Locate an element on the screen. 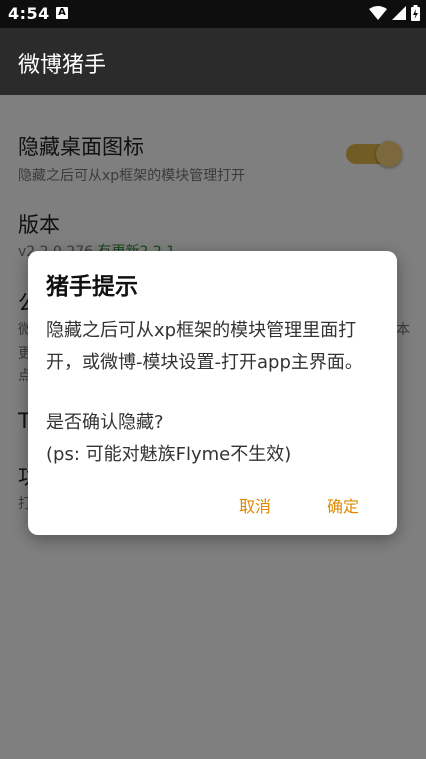  dialog-note: (ps: 可能对魅族Flyme不生效) is located at coordinates (169, 454).